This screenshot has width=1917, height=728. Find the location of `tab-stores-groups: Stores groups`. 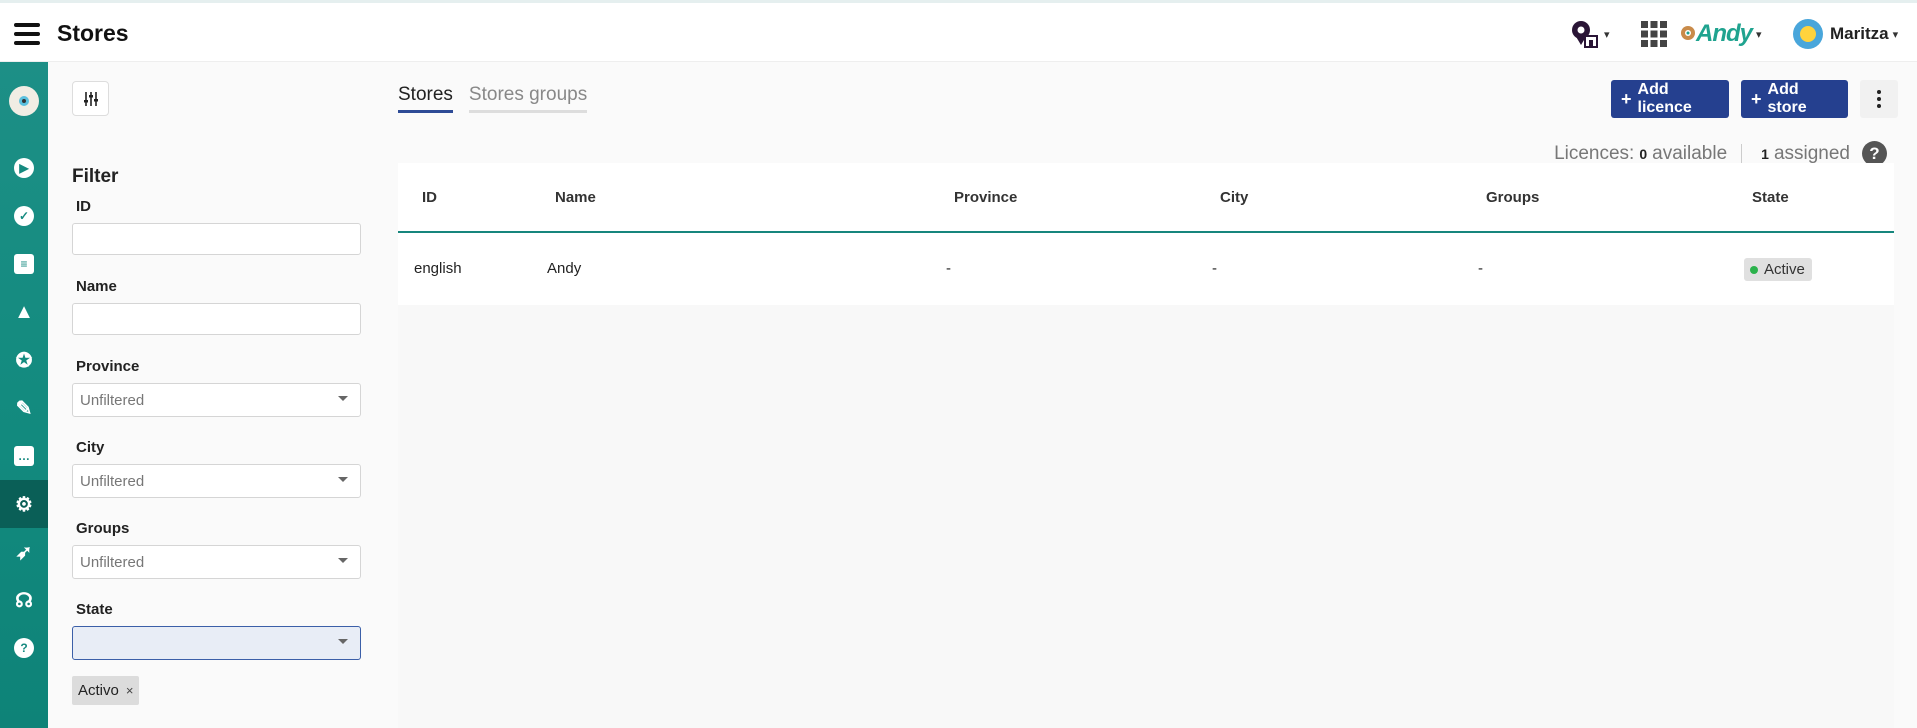

tab-stores-groups: Stores groups is located at coordinates (528, 98).